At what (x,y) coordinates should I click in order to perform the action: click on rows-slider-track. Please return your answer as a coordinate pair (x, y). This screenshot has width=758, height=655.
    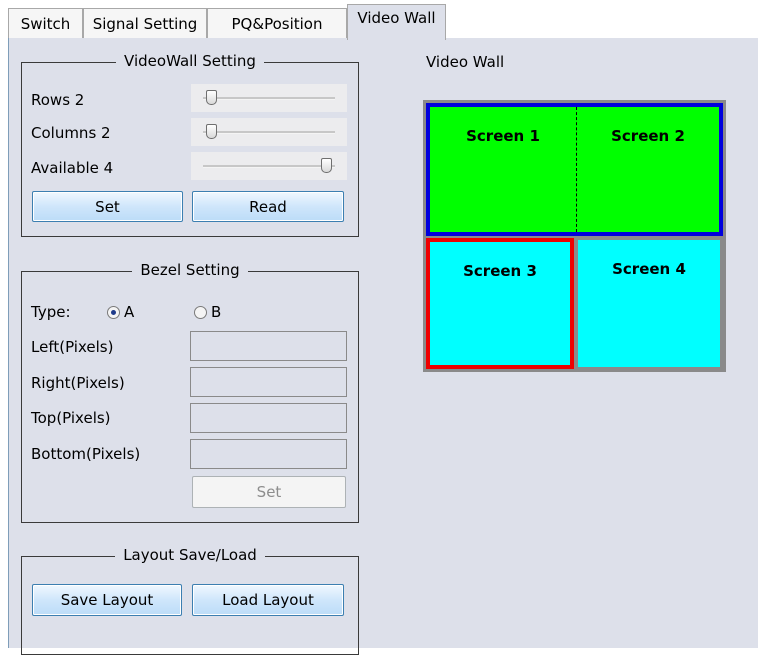
    Looking at the image, I should click on (269, 98).